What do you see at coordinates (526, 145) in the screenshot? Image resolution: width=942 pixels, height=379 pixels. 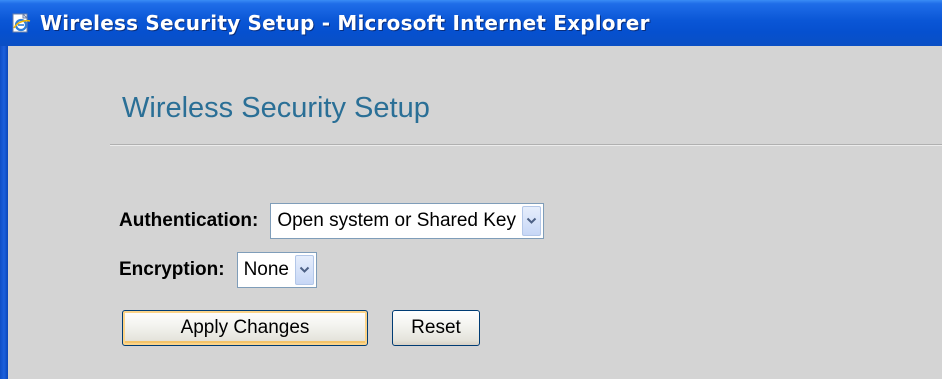 I see `title-divider` at bounding box center [526, 145].